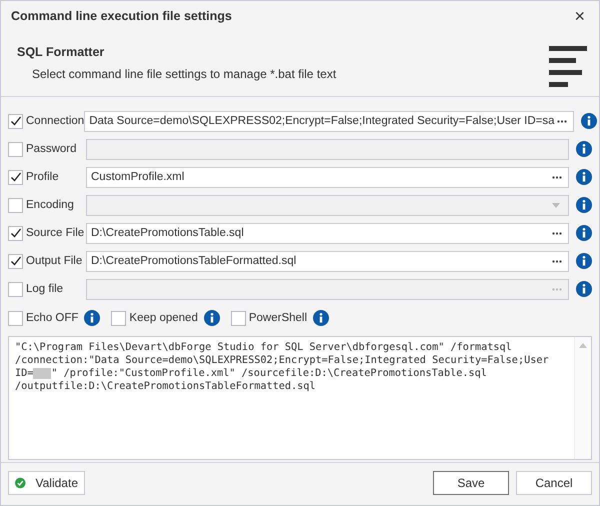 The height and width of the screenshot is (506, 600). Describe the element at coordinates (327, 261) in the screenshot. I see `input-field: D:\CreatePromotionsTableFormatted.sql` at that location.